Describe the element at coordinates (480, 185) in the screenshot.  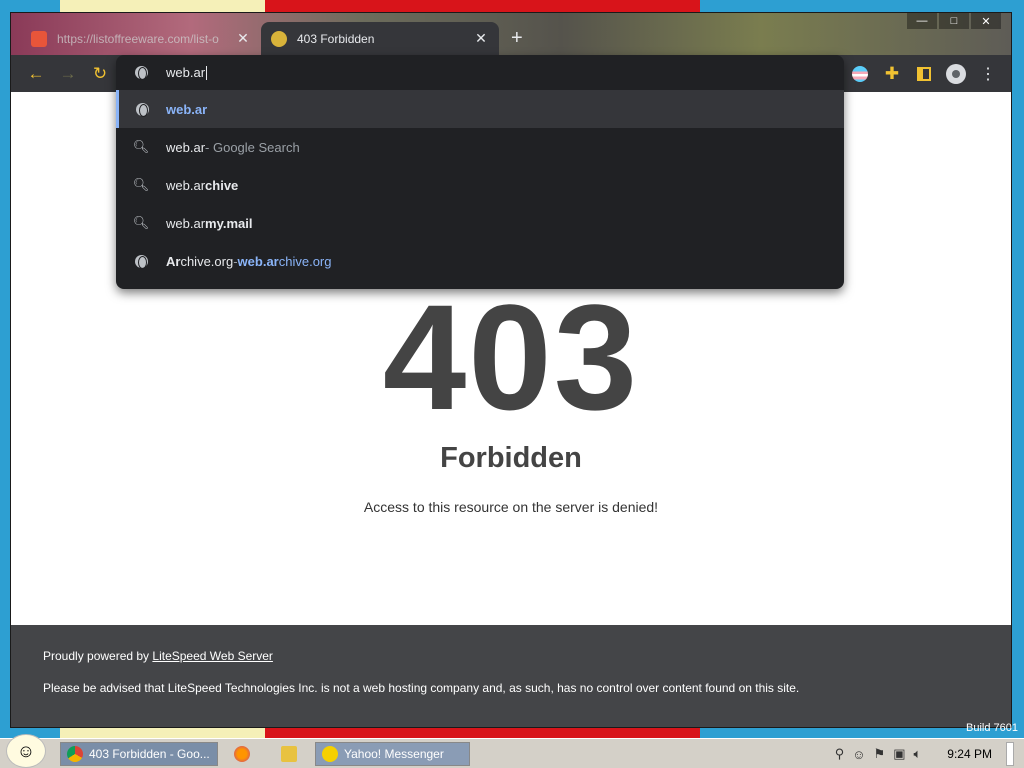
I see `suggestion-web-archive: 🔍︎ web.ar chive` at that location.